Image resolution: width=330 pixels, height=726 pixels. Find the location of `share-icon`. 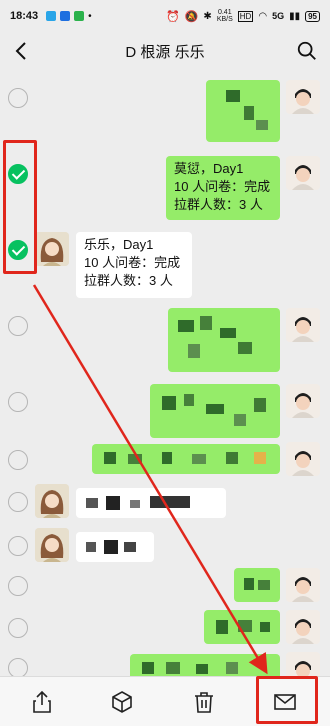

share-icon is located at coordinates (42, 702).